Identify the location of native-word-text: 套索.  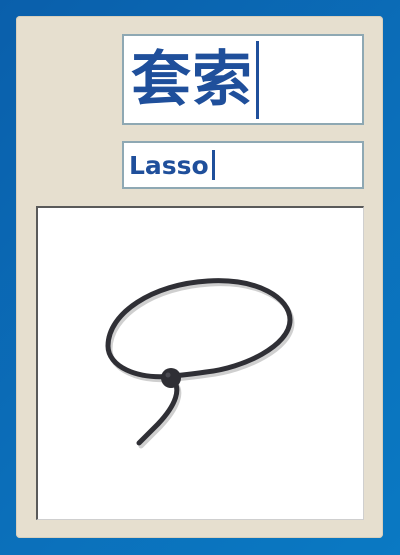
(192, 79).